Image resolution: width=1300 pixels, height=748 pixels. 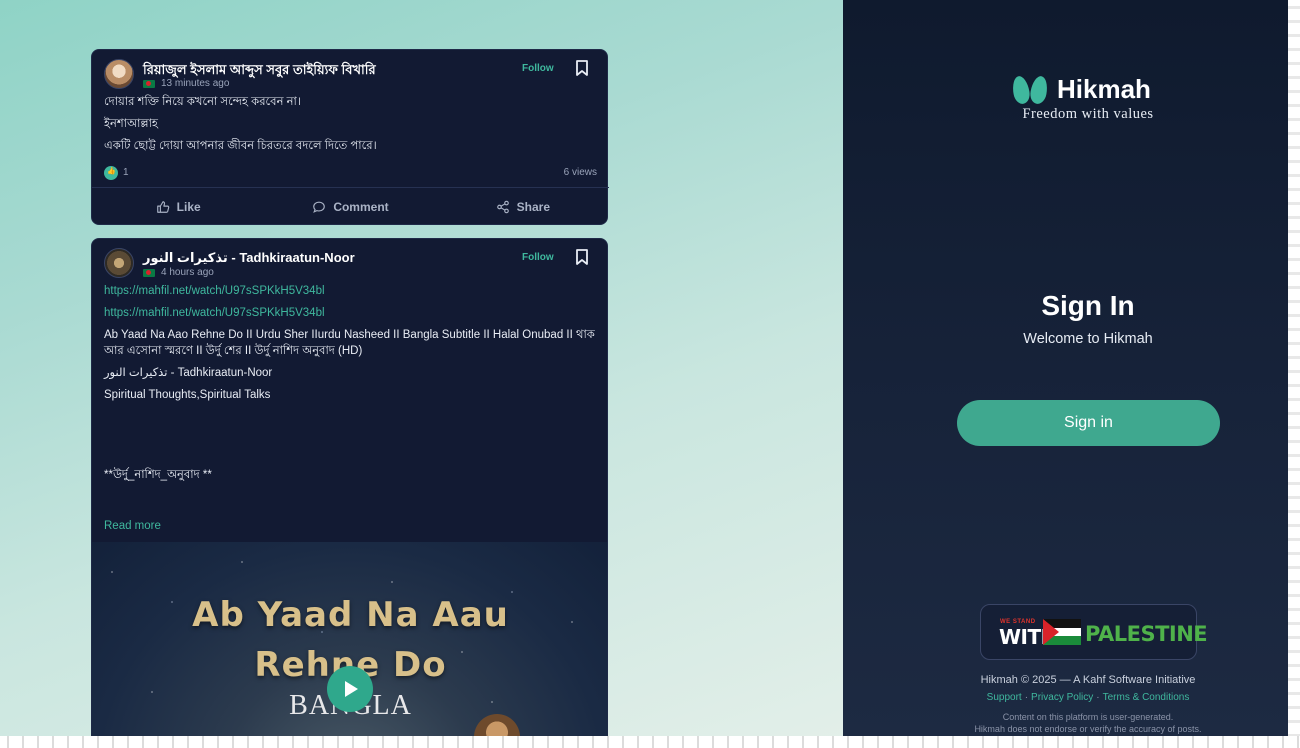 What do you see at coordinates (319, 207) in the screenshot?
I see `comment-icon` at bounding box center [319, 207].